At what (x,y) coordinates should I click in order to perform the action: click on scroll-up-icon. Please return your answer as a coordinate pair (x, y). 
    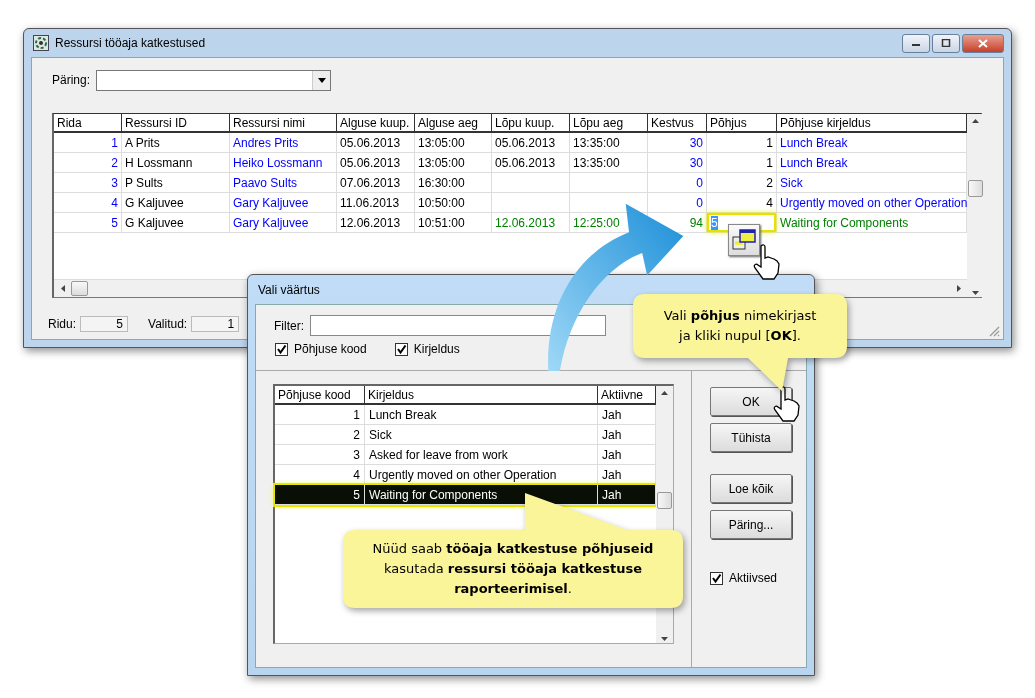
    Looking at the image, I should click on (975, 121).